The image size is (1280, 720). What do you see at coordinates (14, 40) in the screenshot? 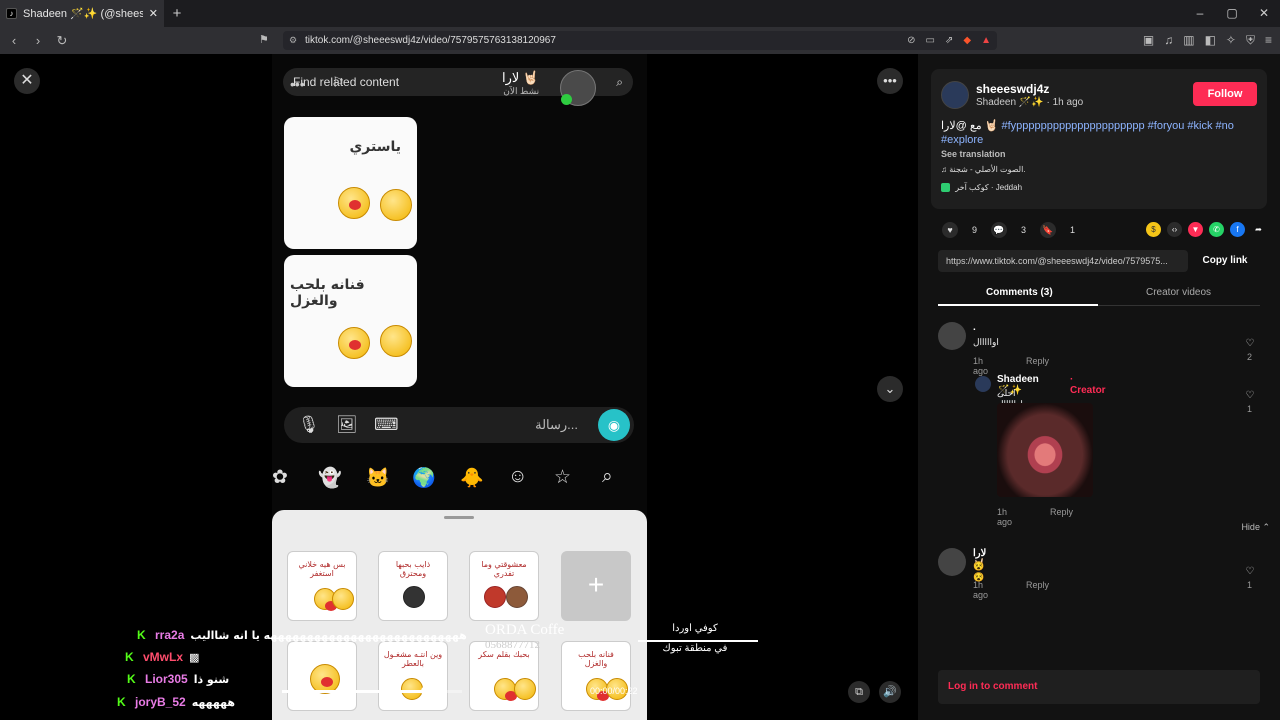
I see `back-icon: ‹` at bounding box center [14, 40].